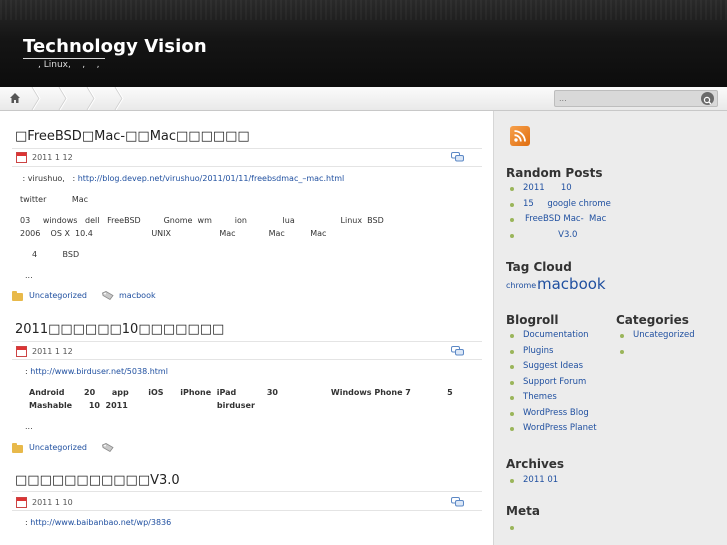  Describe the element at coordinates (535, 464) in the screenshot. I see `archives-heading: Archives` at that location.